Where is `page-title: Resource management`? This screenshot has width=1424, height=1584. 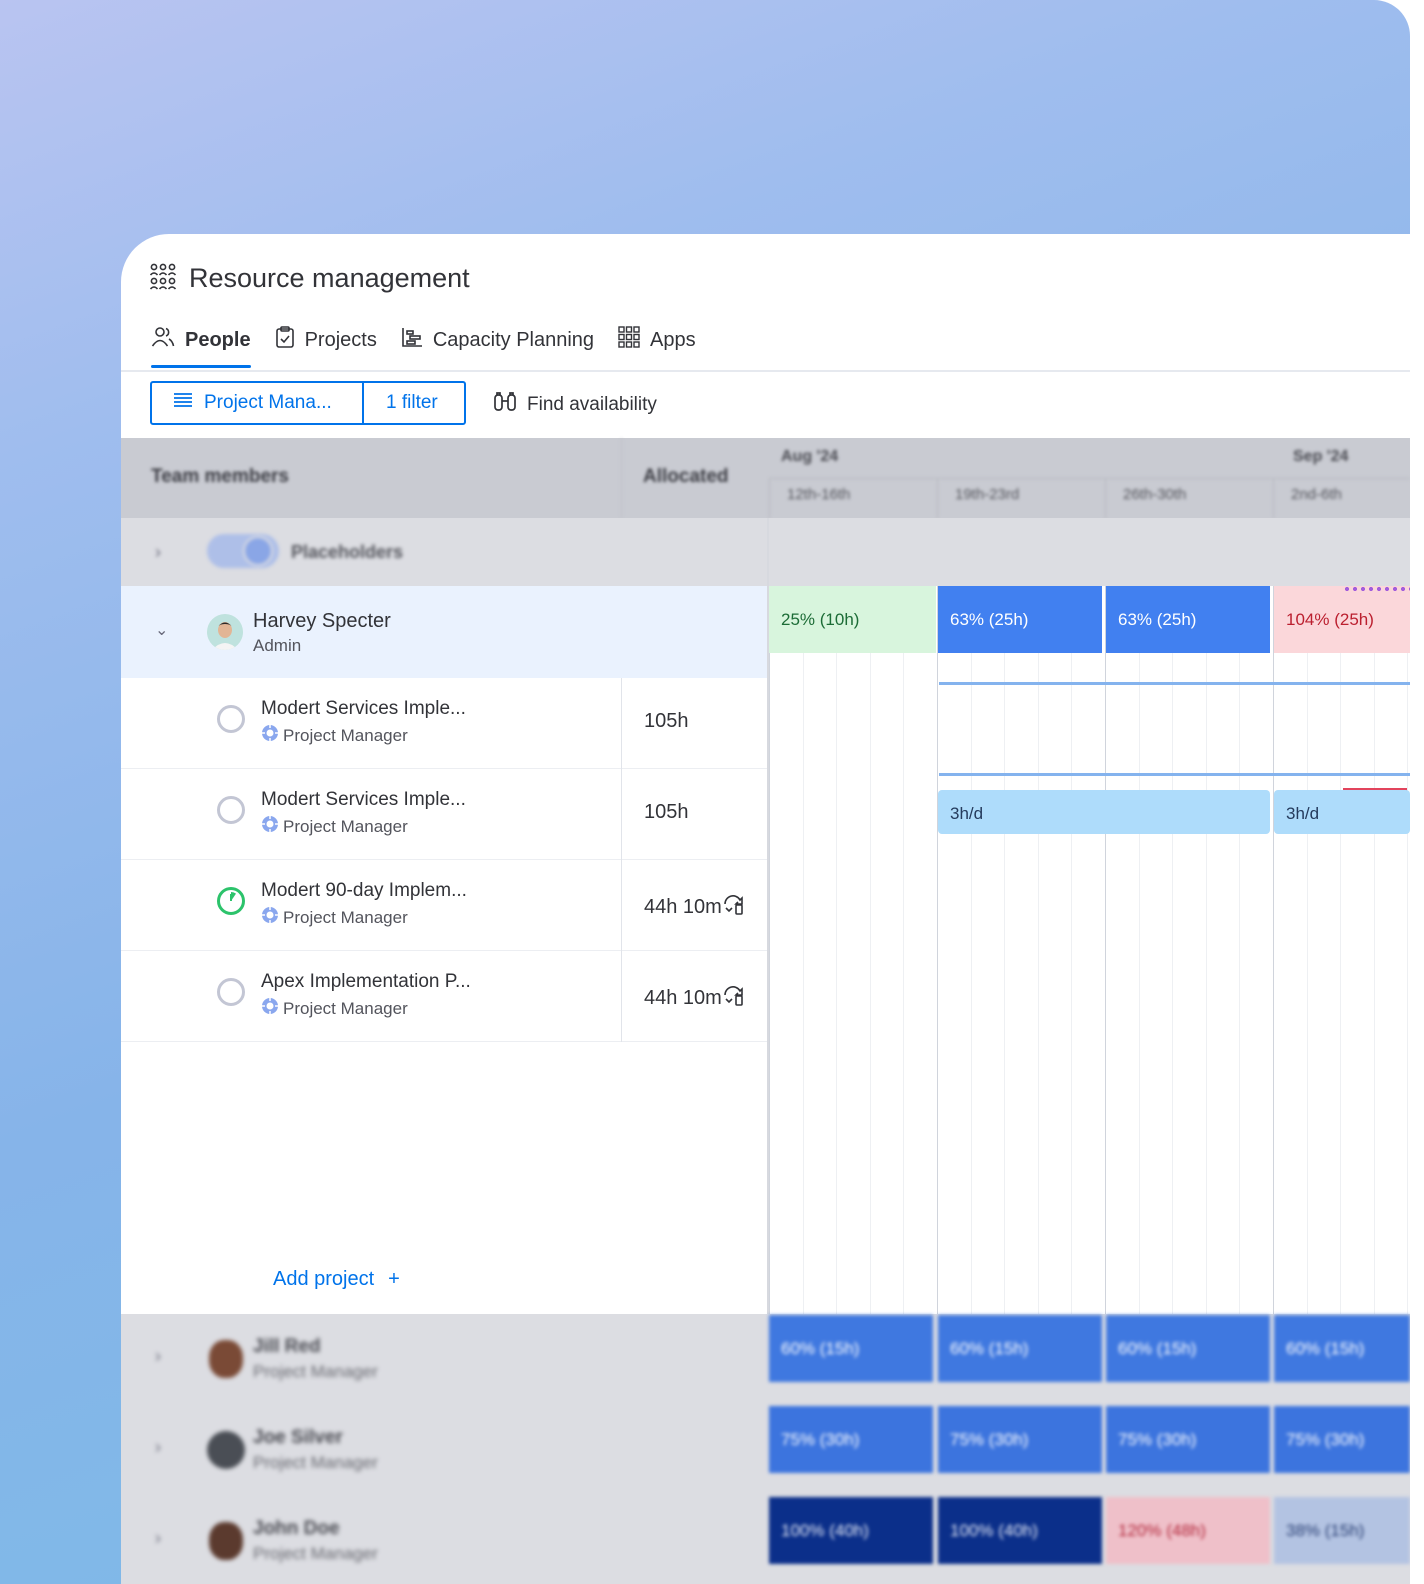
page-title: Resource management is located at coordinates (329, 278).